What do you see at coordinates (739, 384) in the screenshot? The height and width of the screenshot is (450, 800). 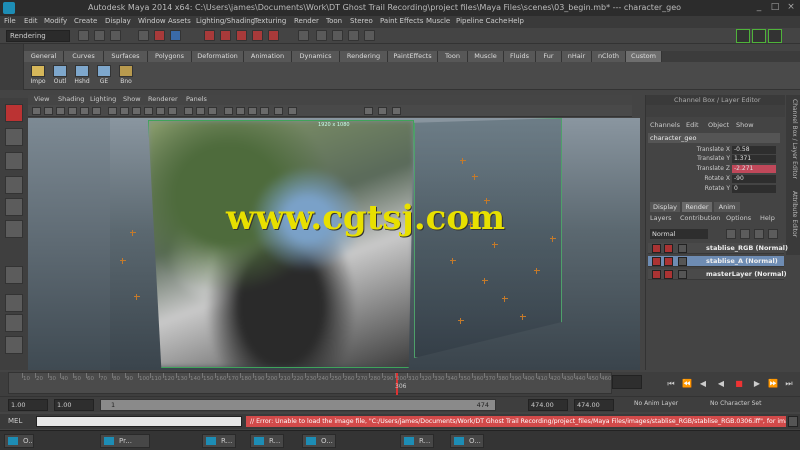 I see `stop-icon: ■` at bounding box center [739, 384].